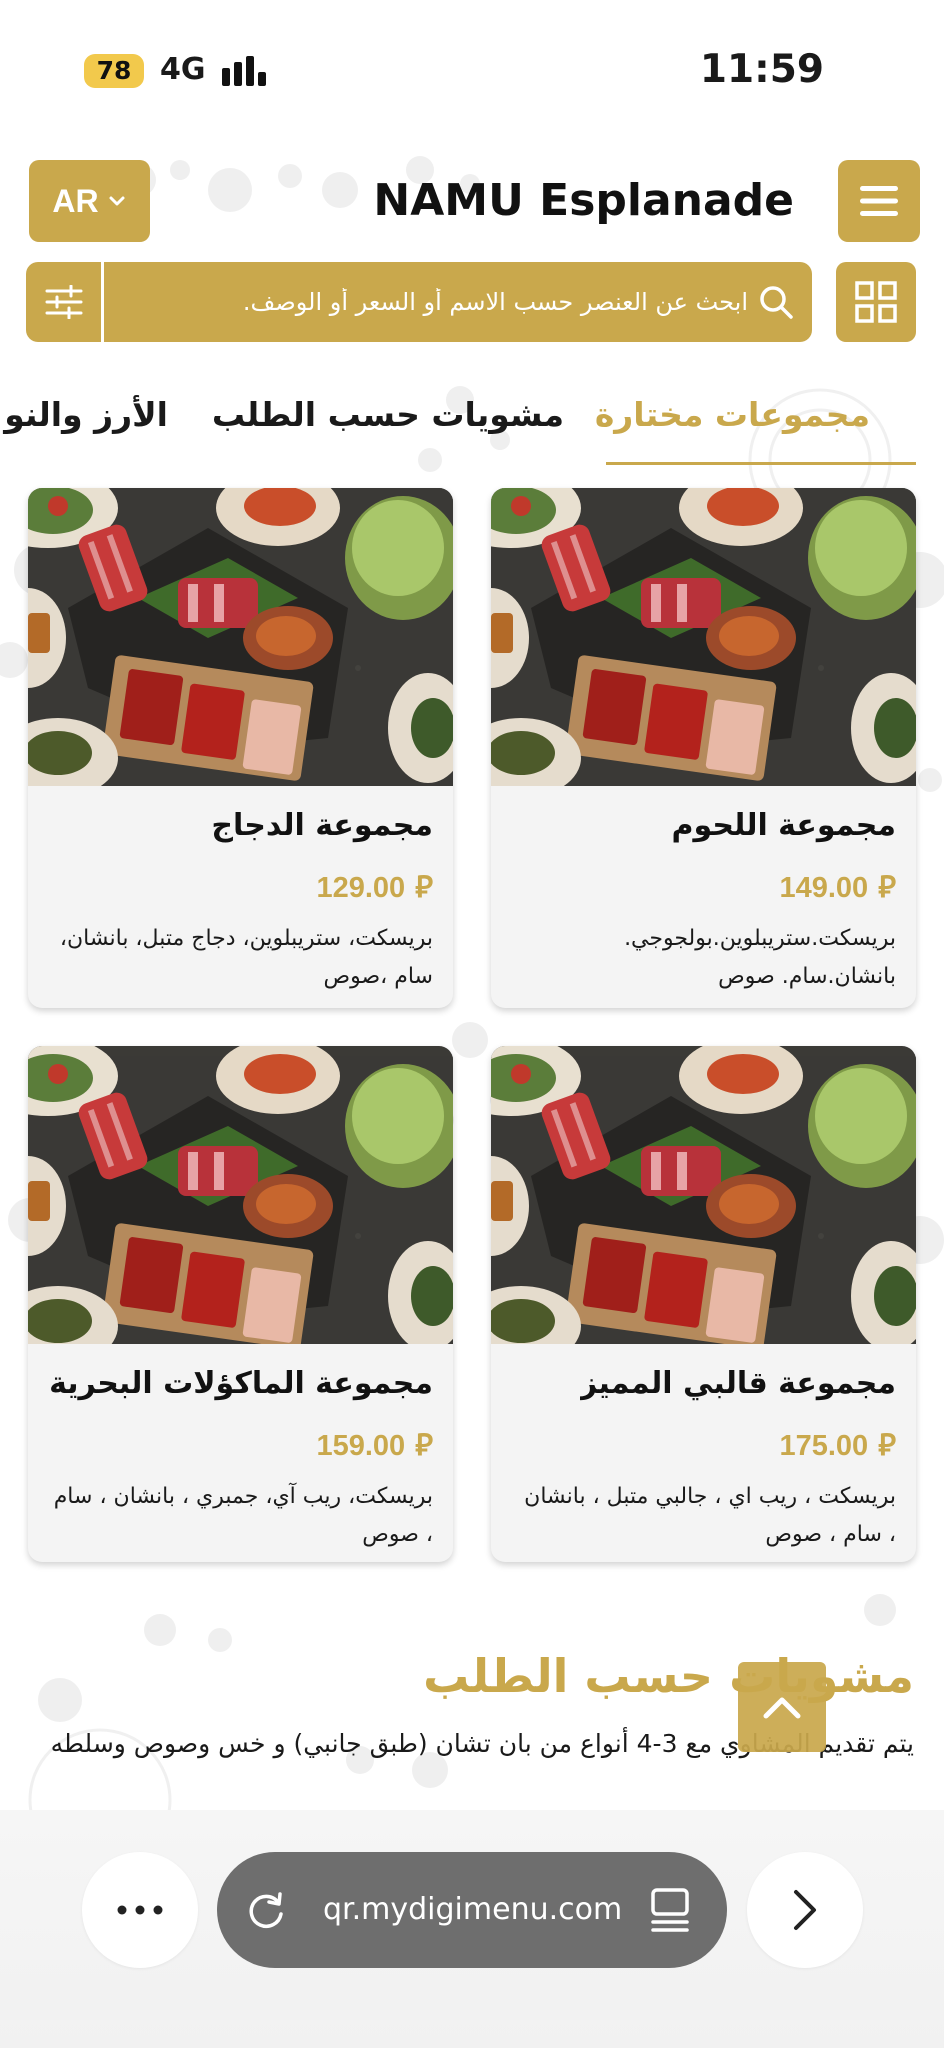 The image size is (944, 2048). I want to click on filter-button, so click(65, 302).